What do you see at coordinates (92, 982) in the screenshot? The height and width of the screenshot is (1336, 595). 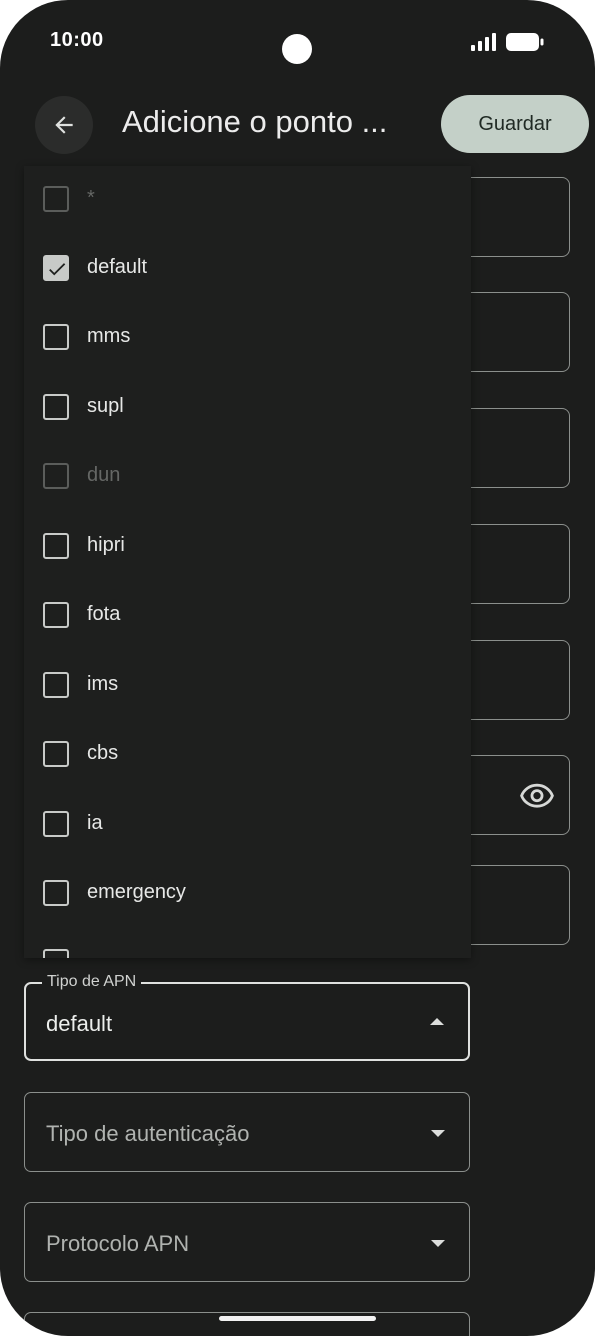 I see `apn-type-label: Tipo de APN` at bounding box center [92, 982].